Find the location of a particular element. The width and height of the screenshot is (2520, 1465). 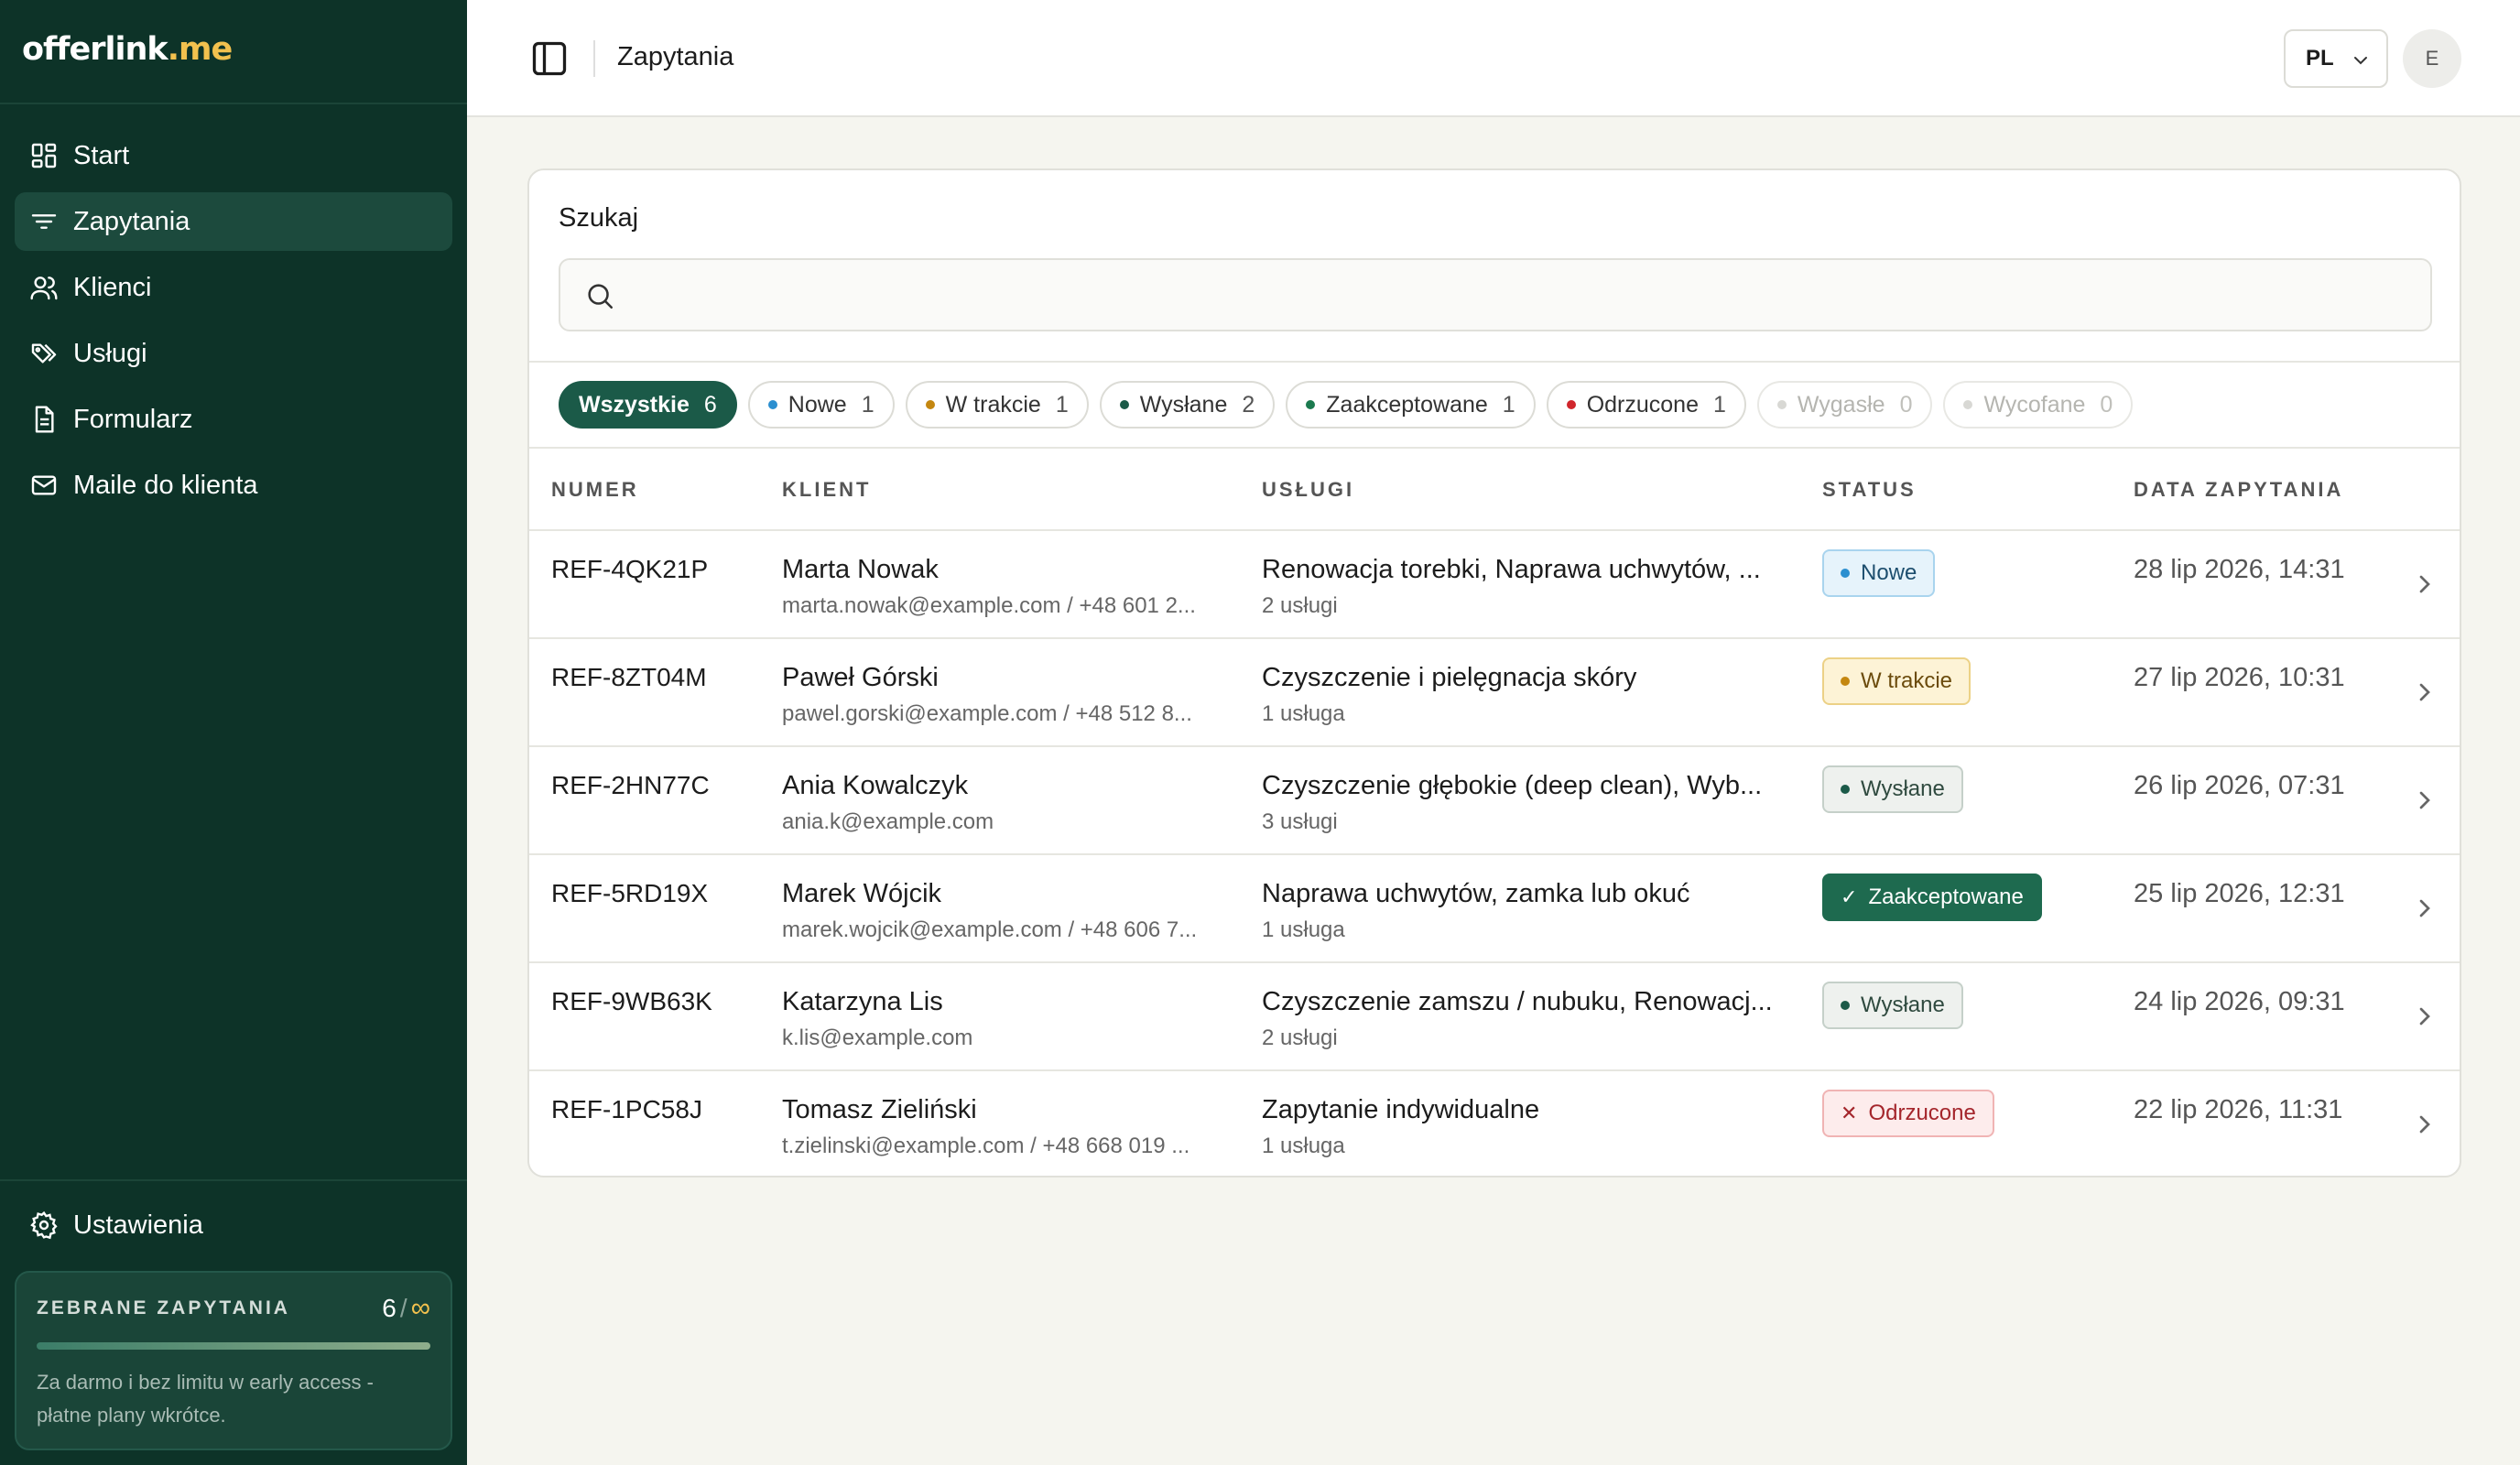

filter-chip: Odrzucone 1 is located at coordinates (1646, 405).